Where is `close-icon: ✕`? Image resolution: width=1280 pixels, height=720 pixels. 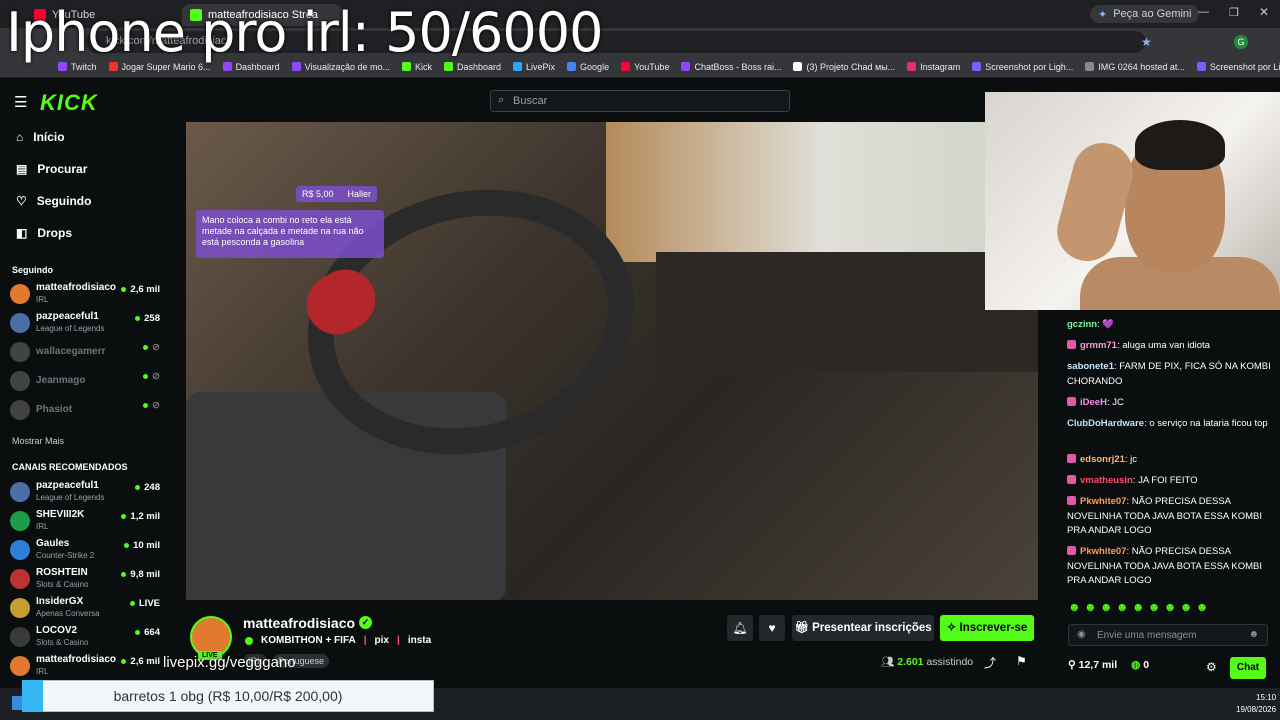
close-icon: ✕ is located at coordinates (1264, 12).